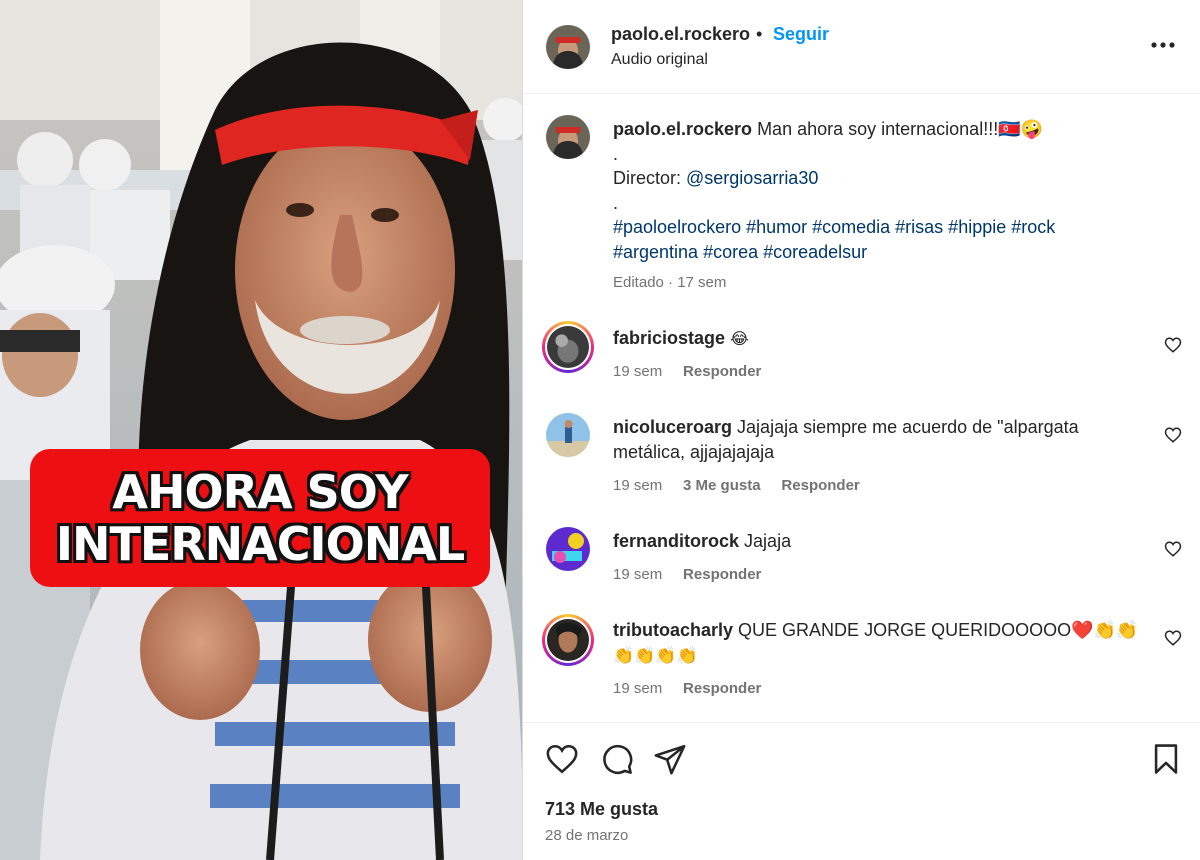  Describe the element at coordinates (861, 47) in the screenshot. I see `post-header: paolo.el.rockero • Seguir Audio original` at that location.